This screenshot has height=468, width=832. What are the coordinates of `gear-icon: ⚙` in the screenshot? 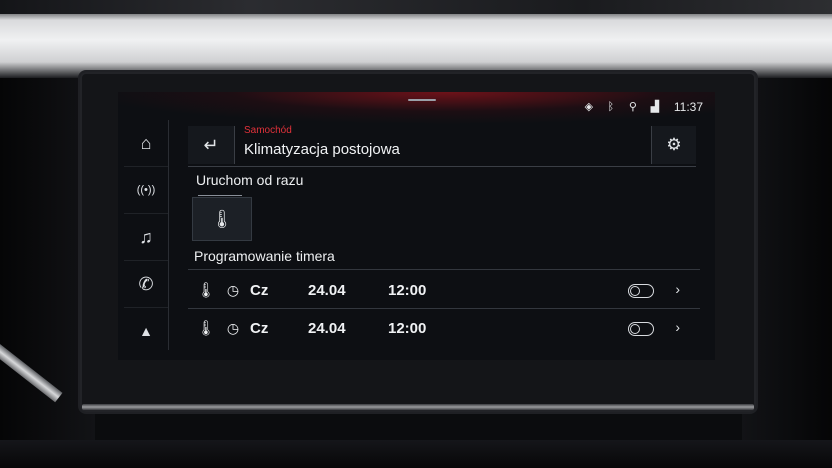 It's located at (674, 144).